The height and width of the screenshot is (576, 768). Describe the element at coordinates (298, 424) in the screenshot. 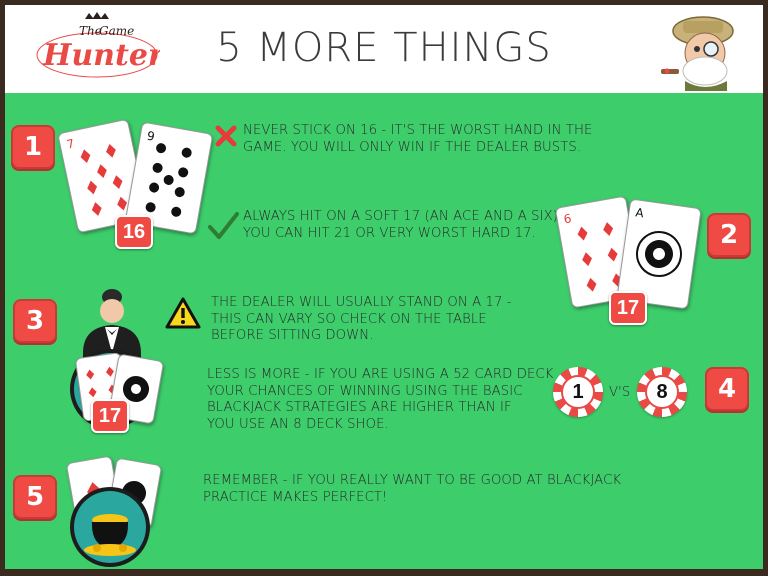

I see `tip-line: YOU USE AN 8 DECK SHOE.` at that location.